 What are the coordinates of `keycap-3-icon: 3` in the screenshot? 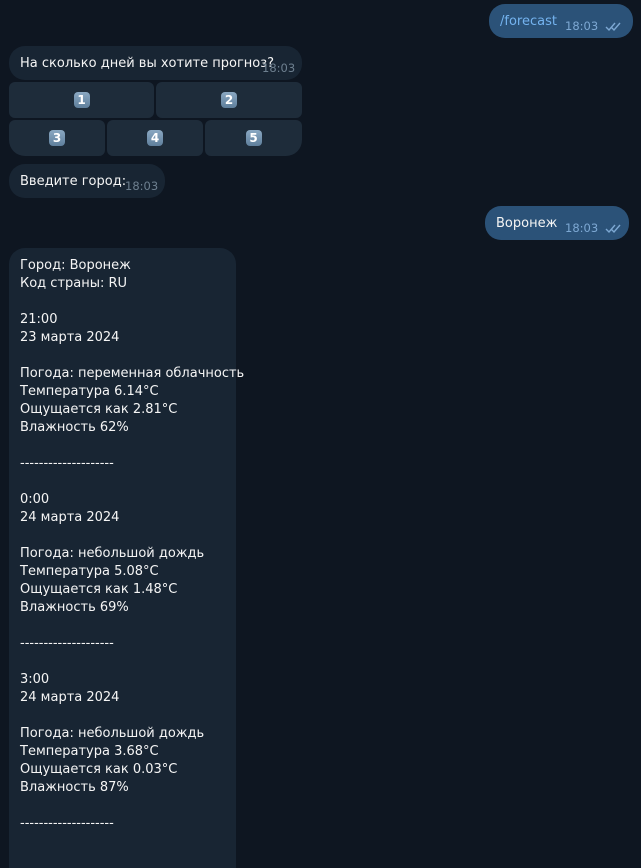 It's located at (57, 138).